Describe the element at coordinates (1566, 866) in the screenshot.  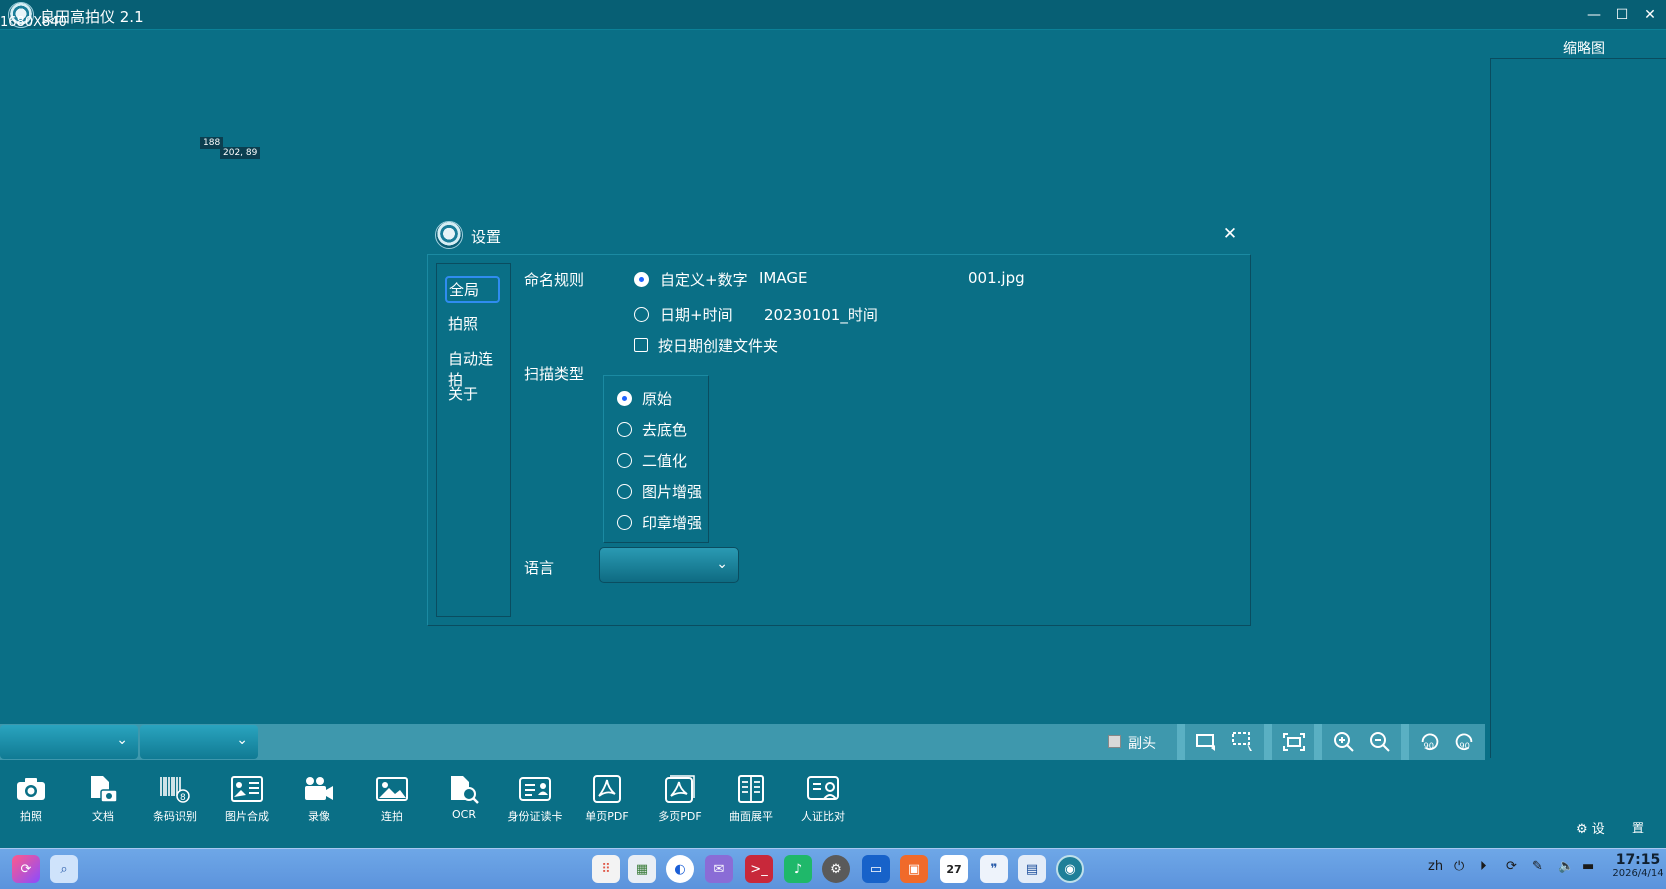
I see `volume-icon: 🔈` at that location.